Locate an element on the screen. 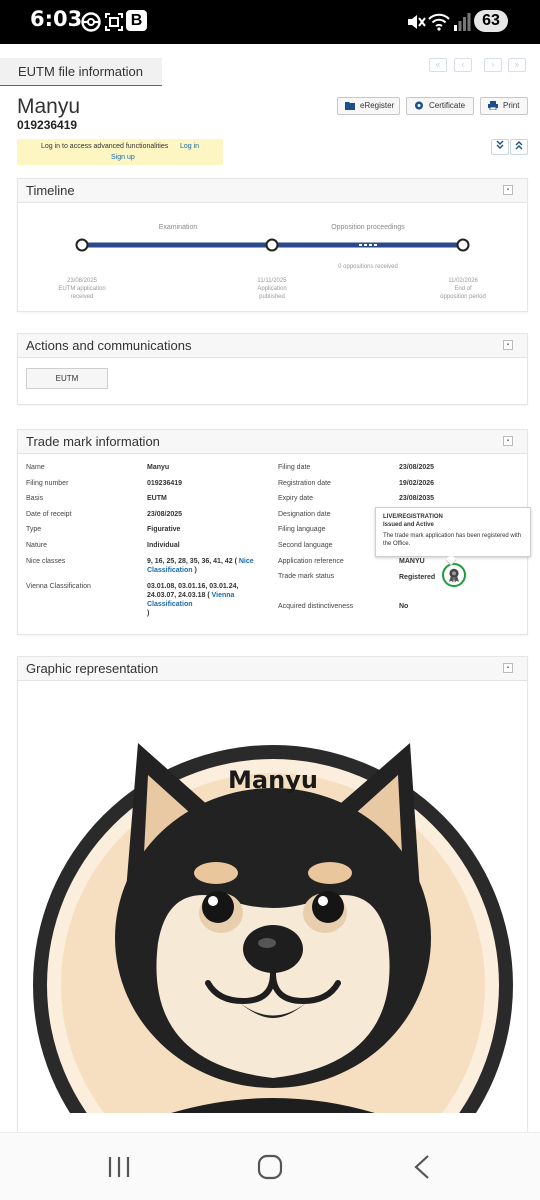 This screenshot has width=540, height=1200. vienna-codes-line1: 03.01.08, 03.01.16, 03.01.24, is located at coordinates (193, 586).